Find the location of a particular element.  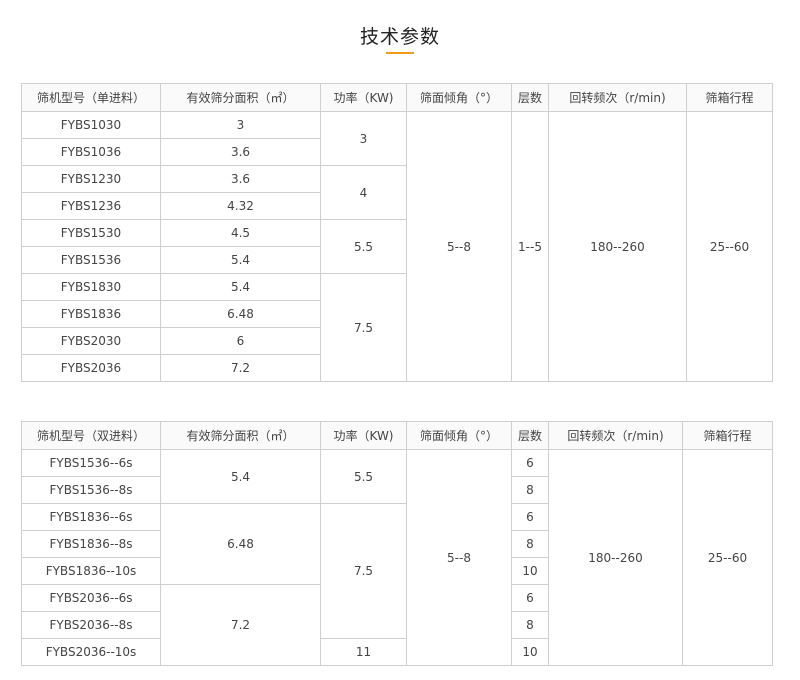

model-cell: FYBS1836--6s is located at coordinates (91, 517).